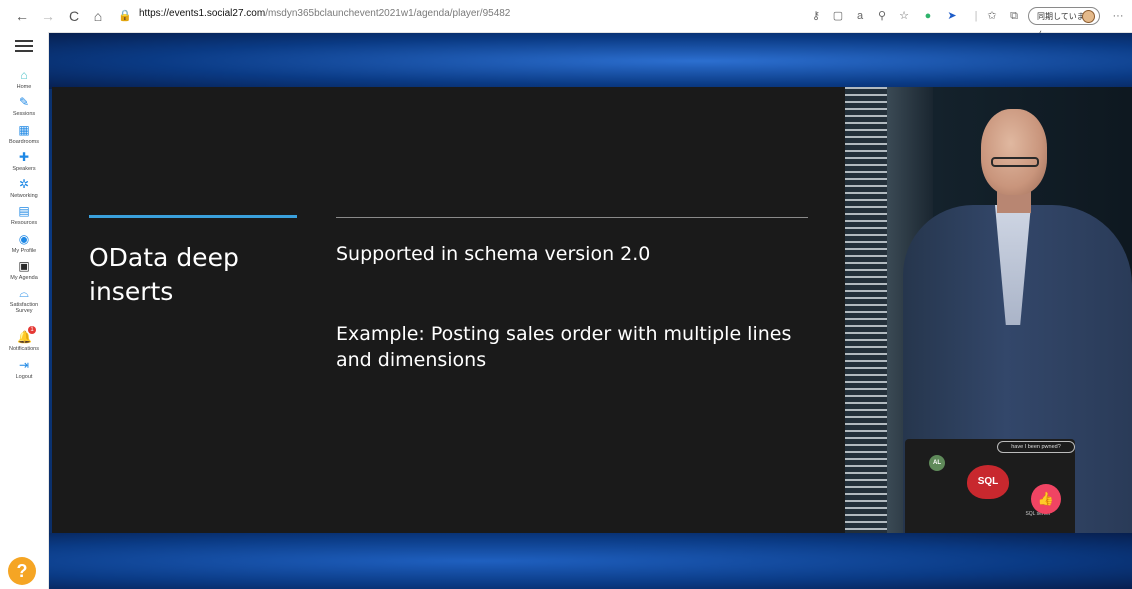 The height and width of the screenshot is (589, 1132). Describe the element at coordinates (24, 239) in the screenshot. I see `profile-icon: ◉` at that location.